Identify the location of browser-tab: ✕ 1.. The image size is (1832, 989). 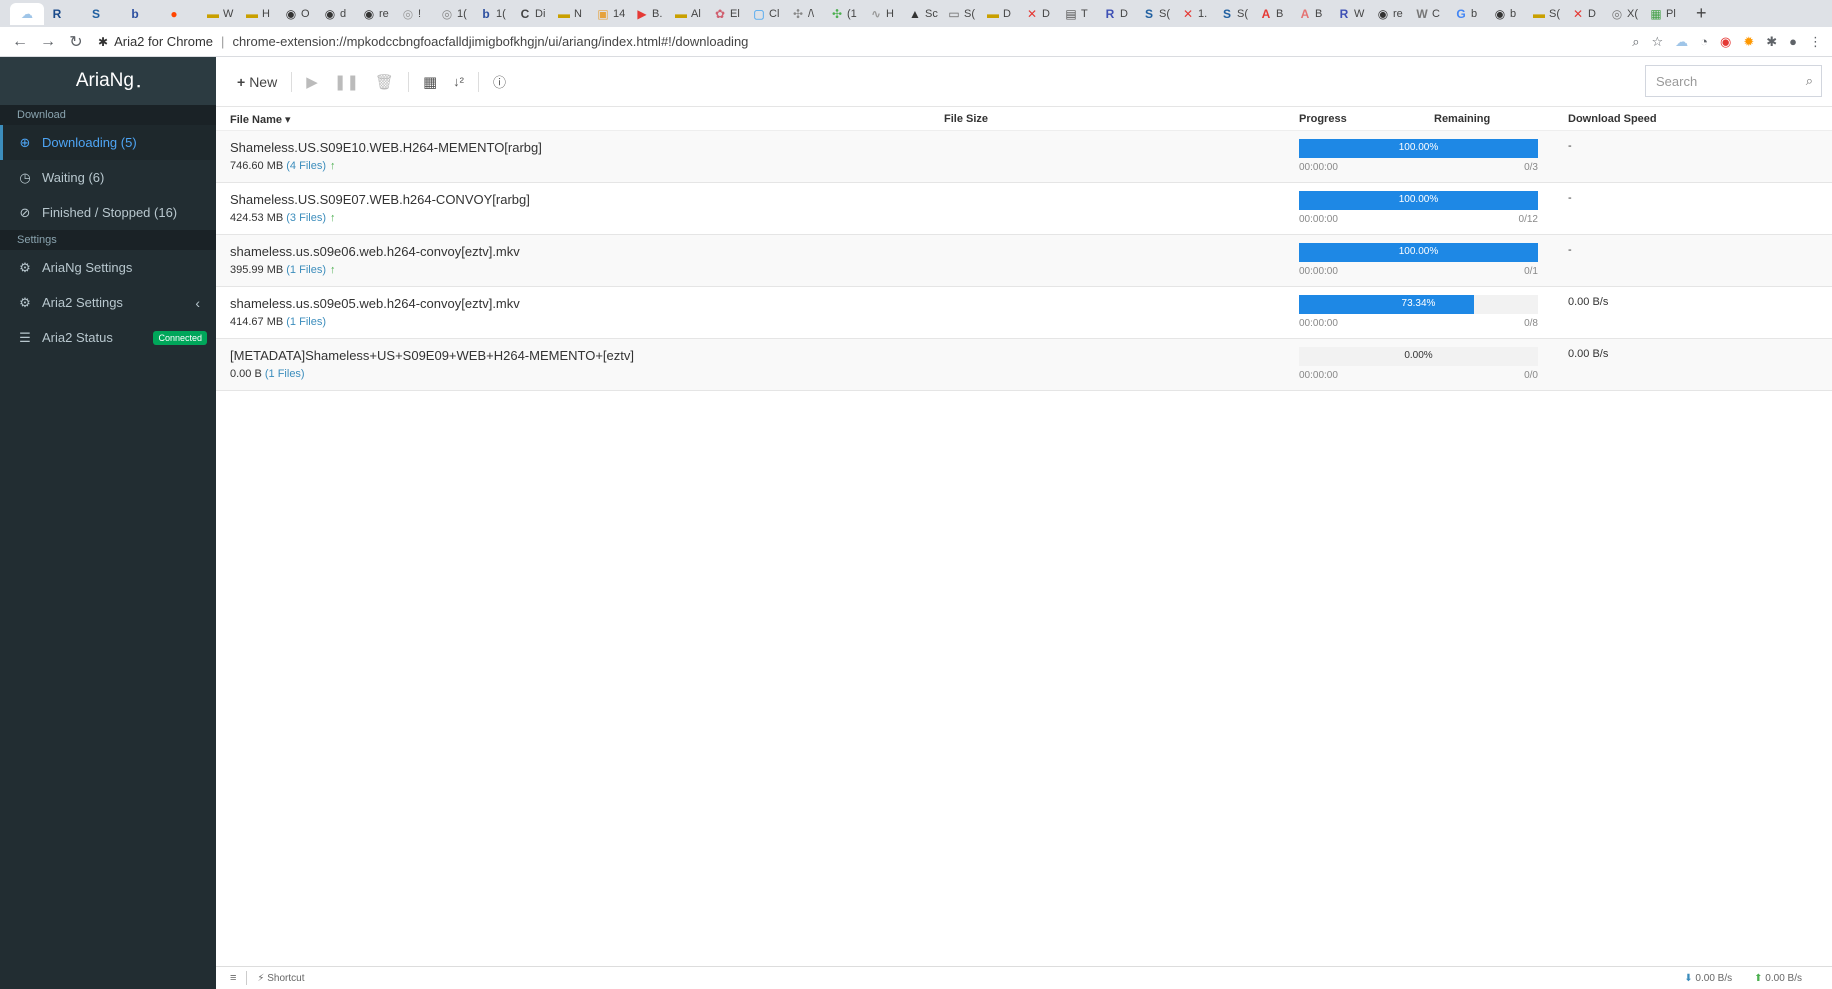
(1197, 14).